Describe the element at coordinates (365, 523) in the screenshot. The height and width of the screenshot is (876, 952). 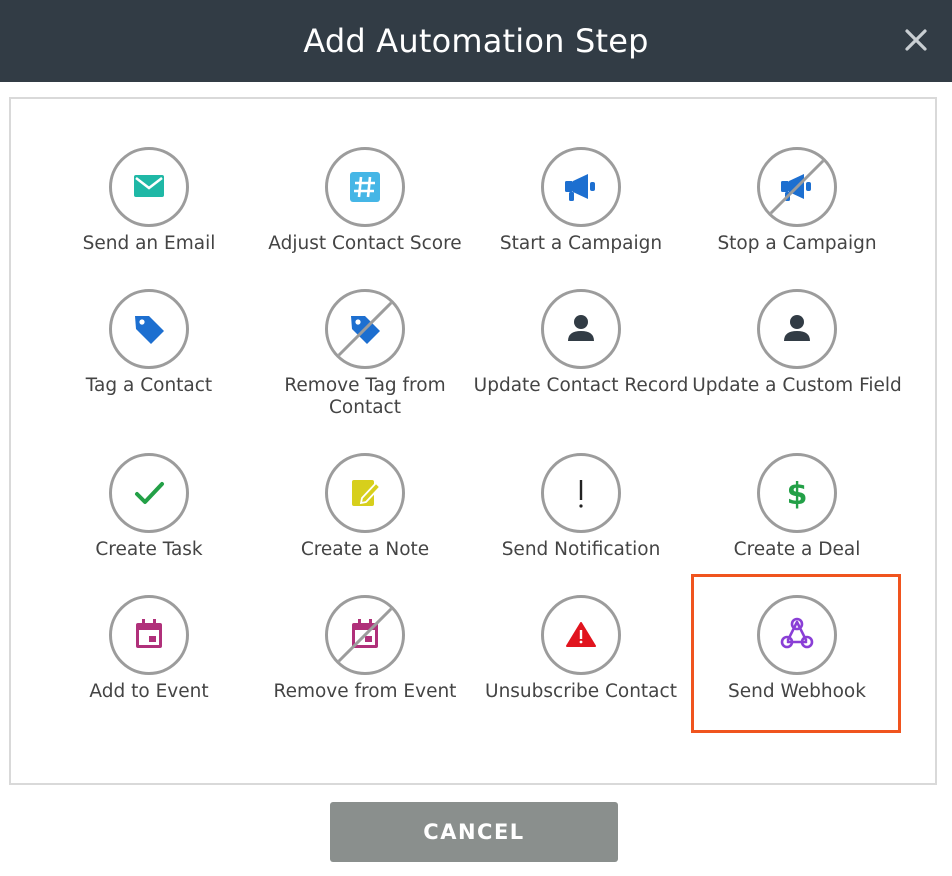
I see `step-create-note: Create a Note` at that location.